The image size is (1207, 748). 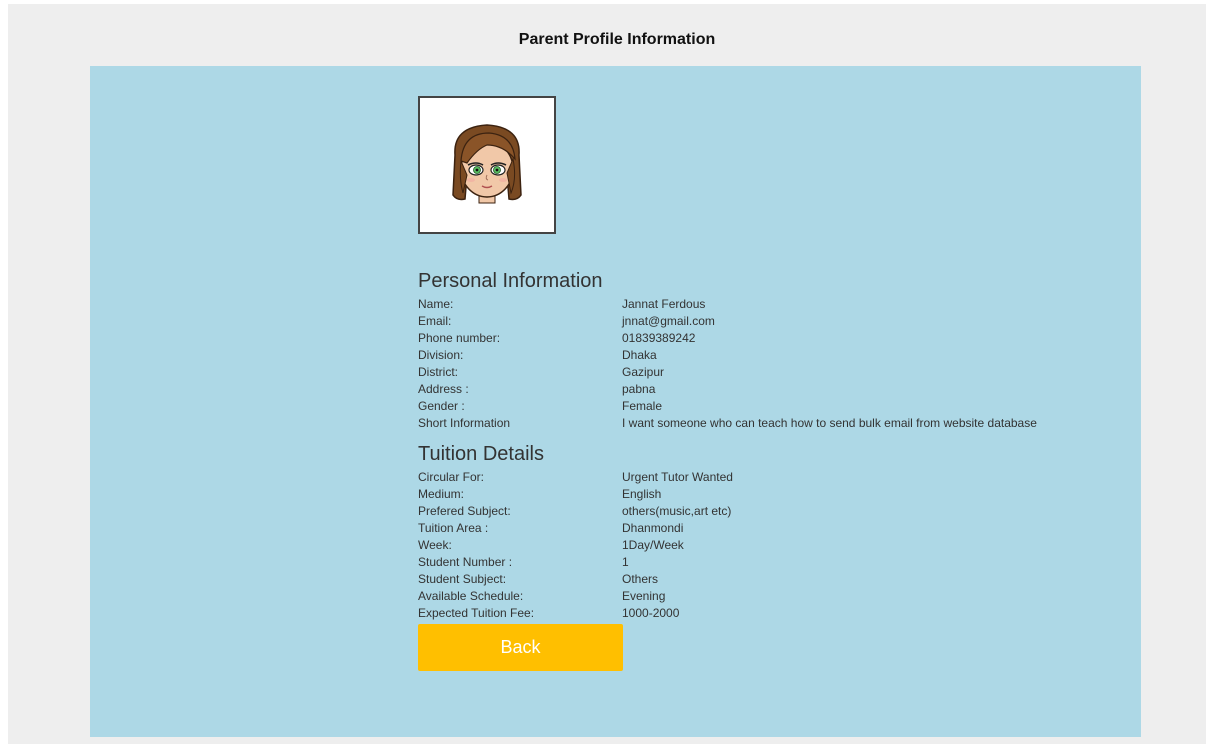 I want to click on info-value: pabna, so click(x=639, y=389).